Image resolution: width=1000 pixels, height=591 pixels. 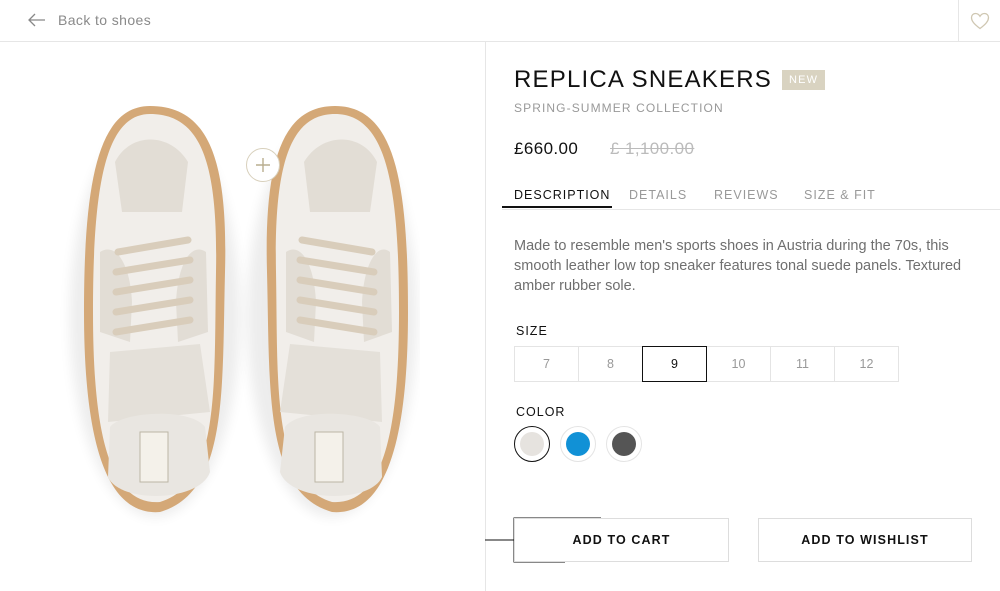 I want to click on heart-icon, so click(x=979, y=21).